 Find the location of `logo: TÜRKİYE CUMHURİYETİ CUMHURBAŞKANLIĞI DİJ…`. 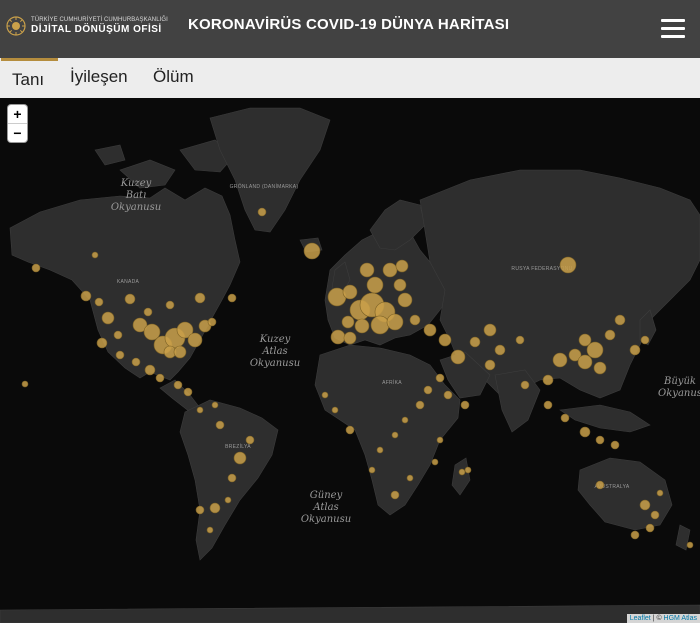

logo: TÜRKİYE CUMHURİYETİ CUMHURBAŞKANLIĞI DİJ… is located at coordinates (87, 26).